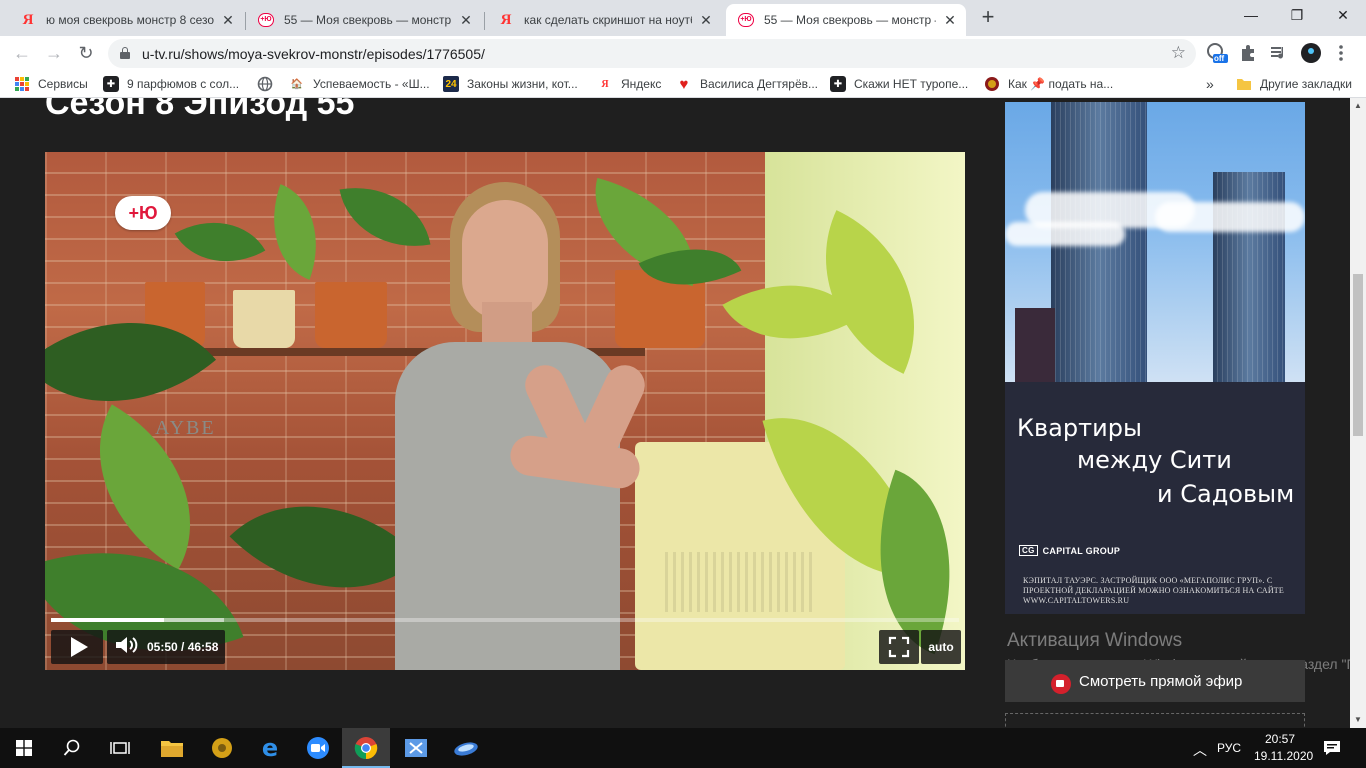 This screenshot has width=1366, height=768. I want to click on bookmark-item, so click(269, 84).